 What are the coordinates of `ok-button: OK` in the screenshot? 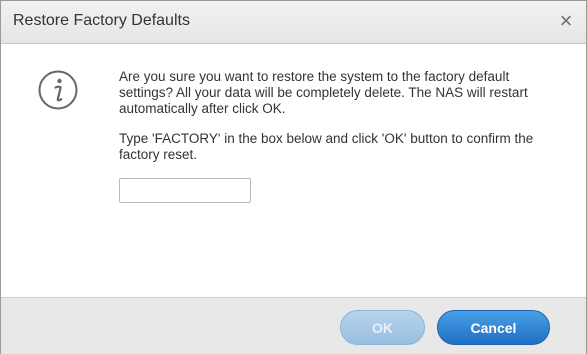 It's located at (382, 327).